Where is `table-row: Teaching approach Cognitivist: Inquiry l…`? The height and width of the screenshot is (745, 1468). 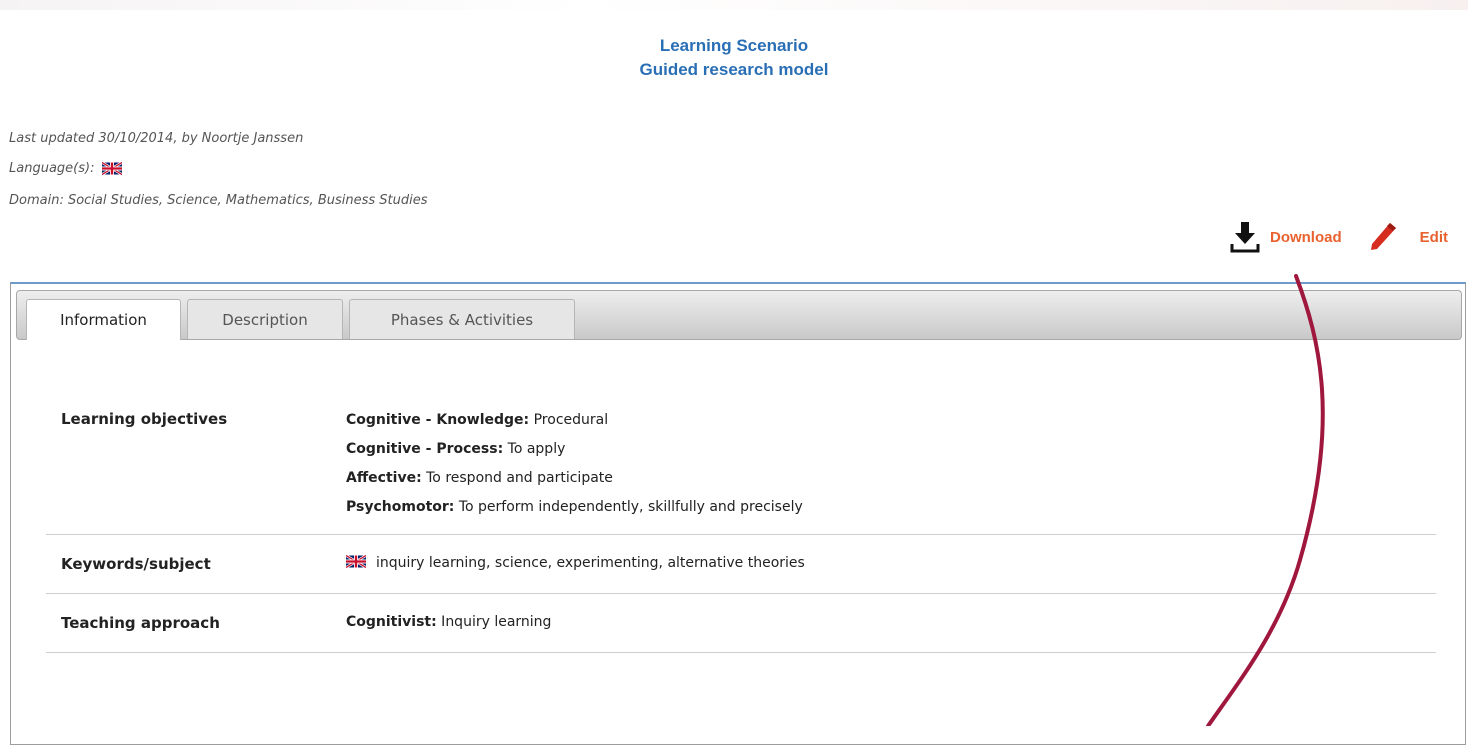
table-row: Teaching approach Cognitivist: Inquiry l… is located at coordinates (741, 623).